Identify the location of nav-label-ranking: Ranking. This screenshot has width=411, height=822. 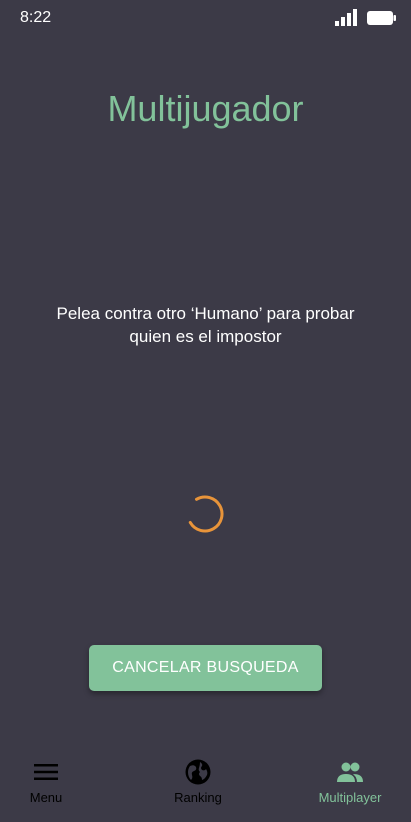
(198, 797).